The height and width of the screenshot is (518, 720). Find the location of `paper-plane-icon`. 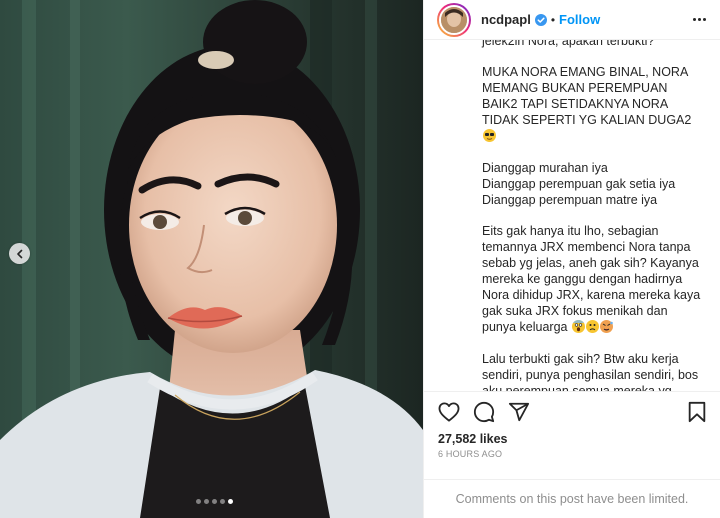

paper-plane-icon is located at coordinates (519, 412).